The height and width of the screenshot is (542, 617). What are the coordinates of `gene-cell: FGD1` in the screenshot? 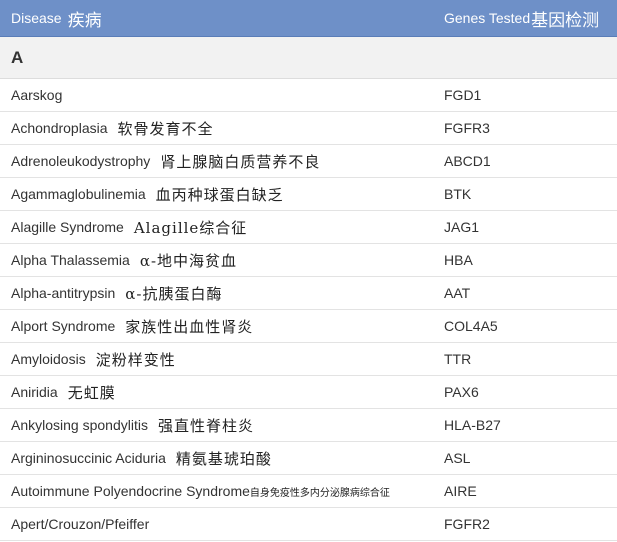 It's located at (463, 95).